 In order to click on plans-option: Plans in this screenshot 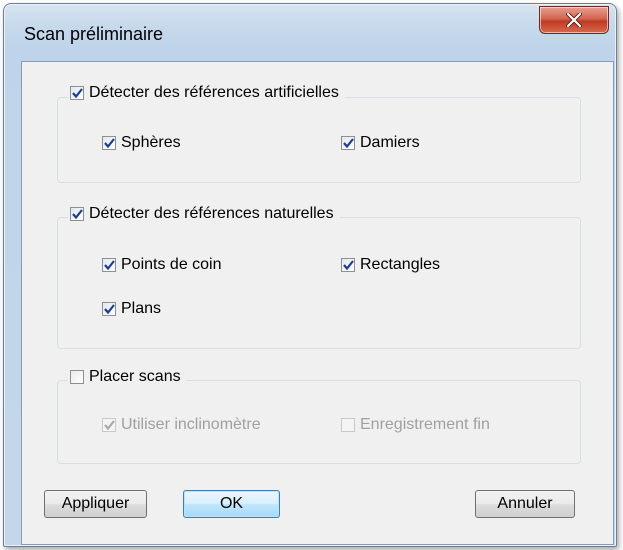, I will do `click(131, 309)`.